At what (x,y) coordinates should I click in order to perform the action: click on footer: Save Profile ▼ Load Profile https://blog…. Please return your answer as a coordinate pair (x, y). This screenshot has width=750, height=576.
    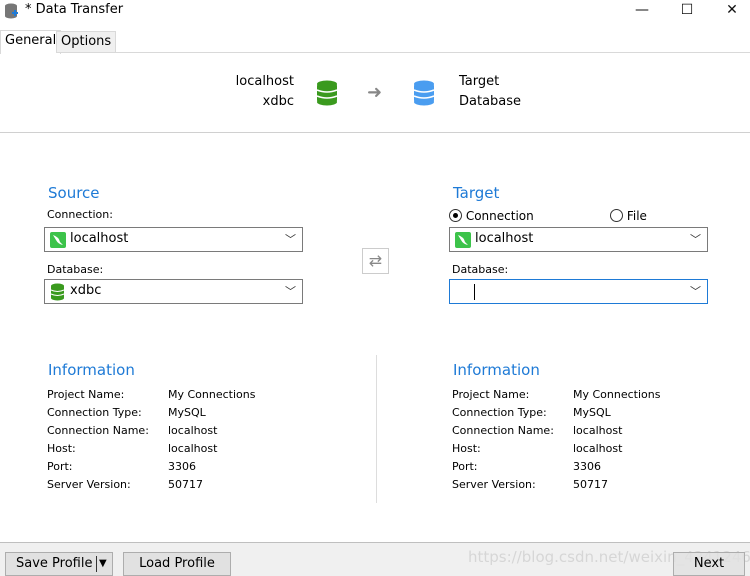
    Looking at the image, I should click on (375, 559).